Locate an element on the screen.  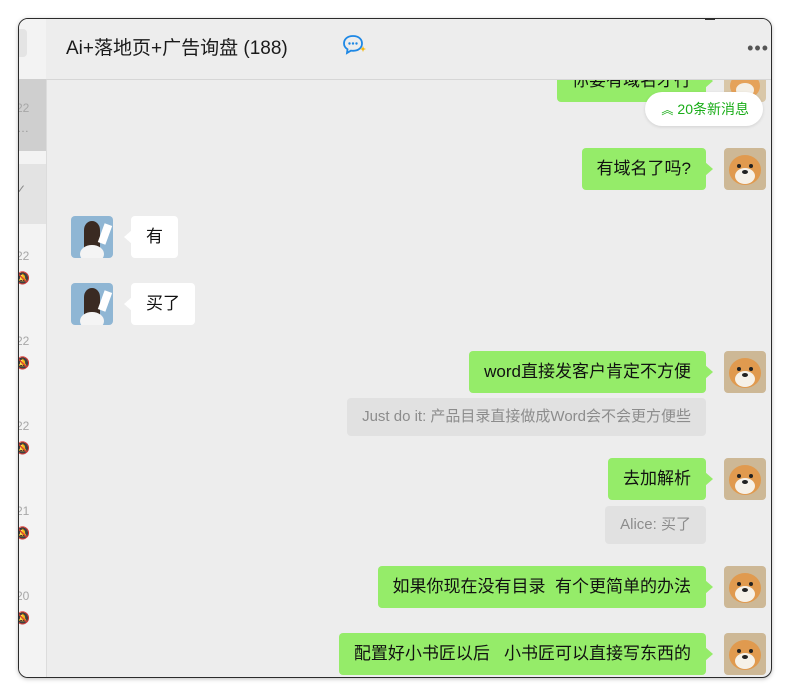
window-edge-mark is located at coordinates (710, 19).